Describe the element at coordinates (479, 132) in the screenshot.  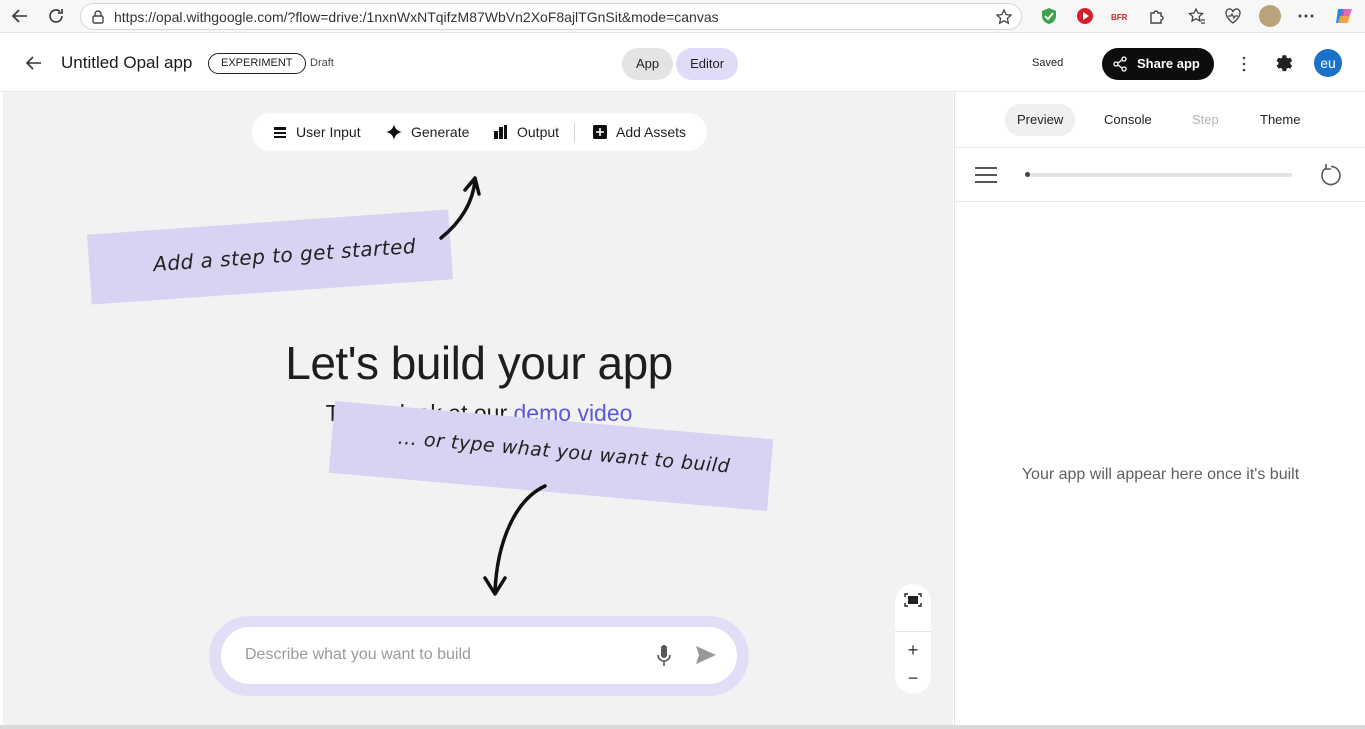
I see `step-toolbar: User Input Generate Output Add Assets` at that location.